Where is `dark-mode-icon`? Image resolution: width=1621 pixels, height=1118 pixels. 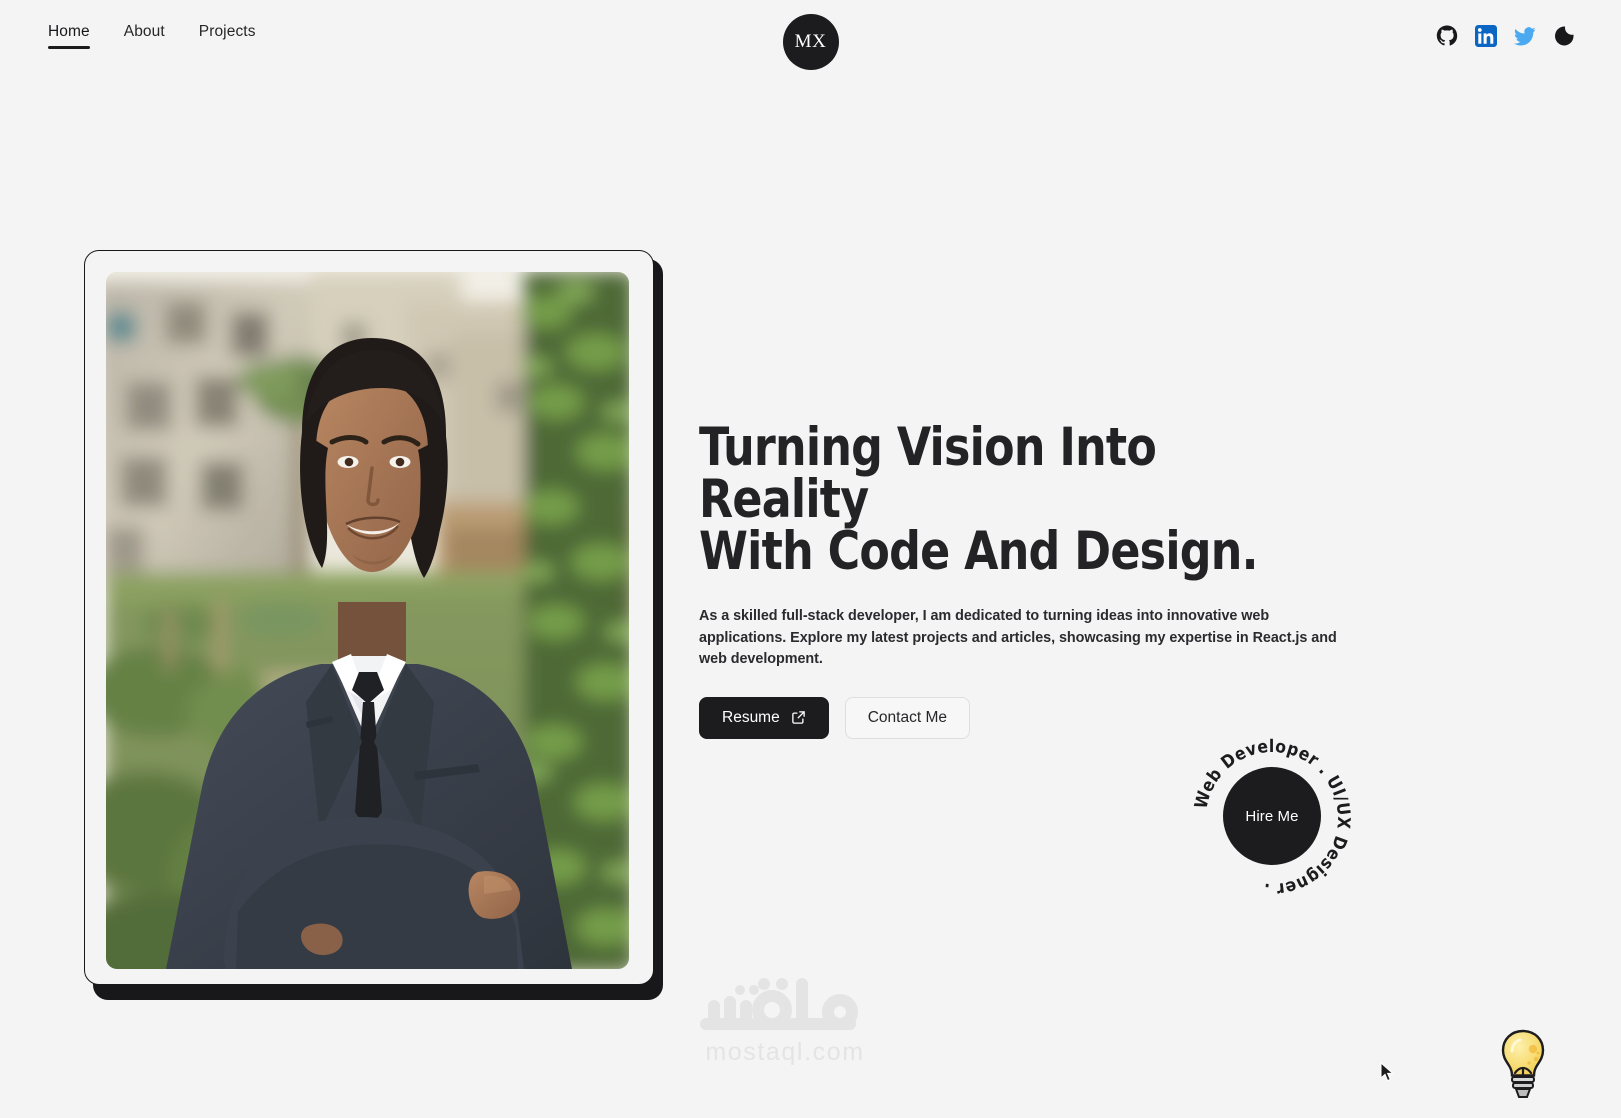
dark-mode-icon is located at coordinates (1564, 36).